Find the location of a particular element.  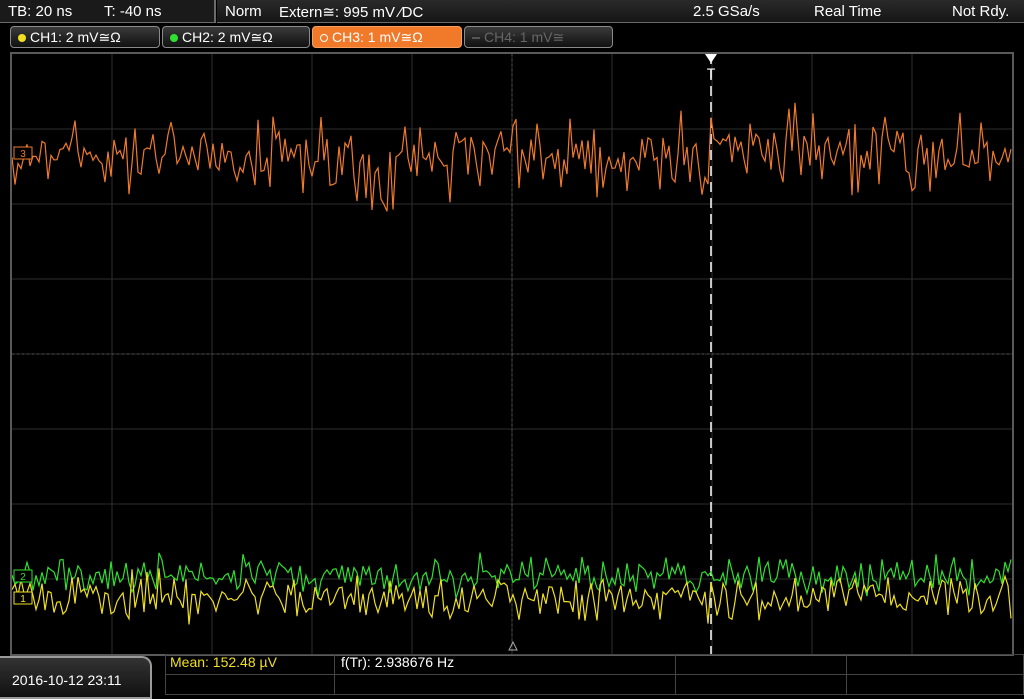

timebase-value: TB: 20 ns is located at coordinates (40, 11).